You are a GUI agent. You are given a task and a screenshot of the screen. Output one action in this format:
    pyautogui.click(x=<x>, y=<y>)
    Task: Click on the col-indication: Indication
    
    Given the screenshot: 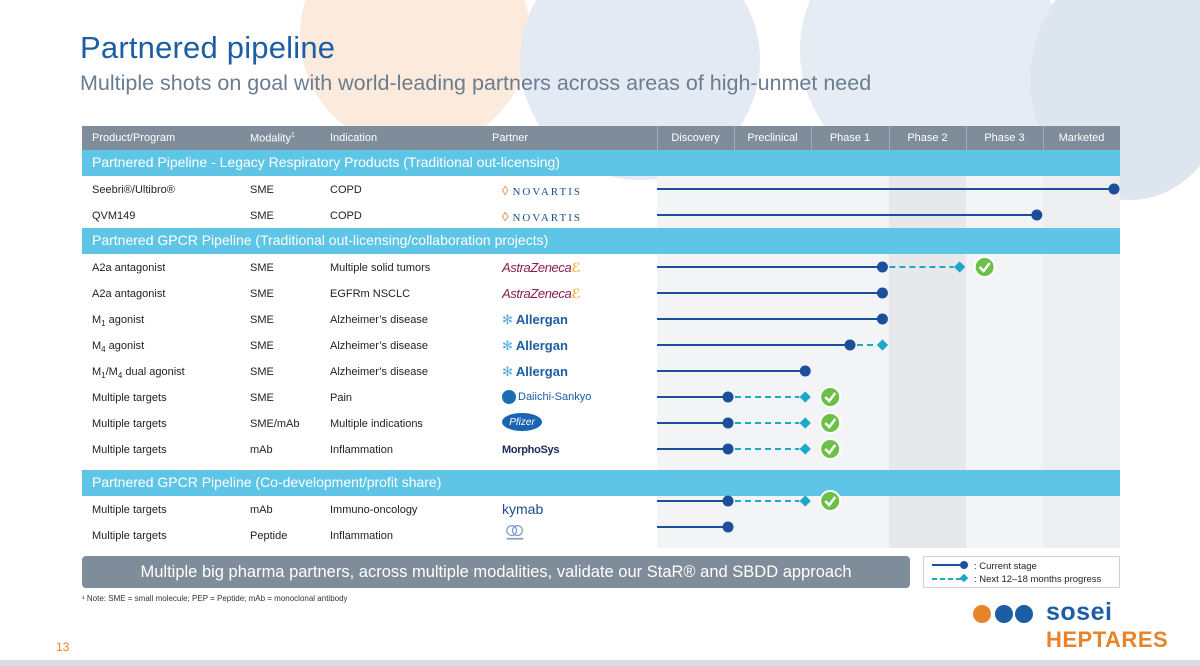 What is the action you would take?
    pyautogui.click(x=354, y=138)
    